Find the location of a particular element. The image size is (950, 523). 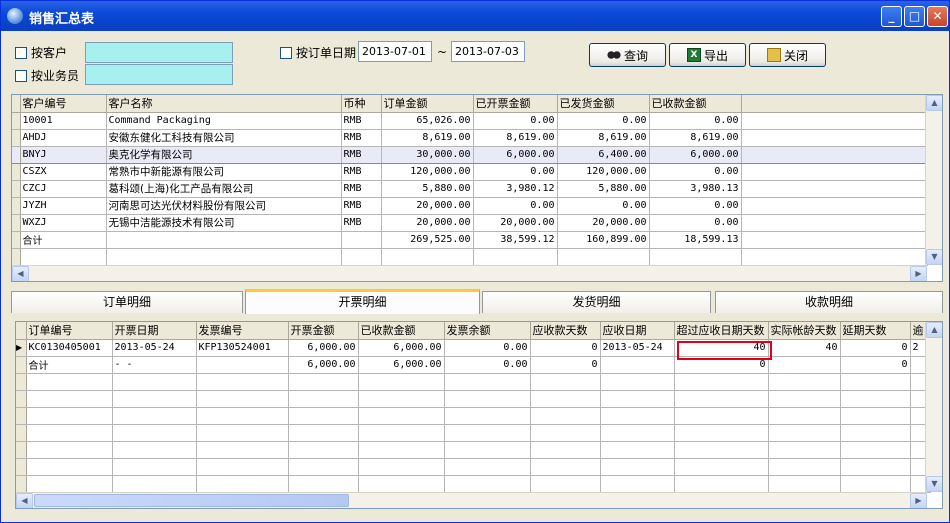

table-cell: 120,000.00 is located at coordinates (427, 172).